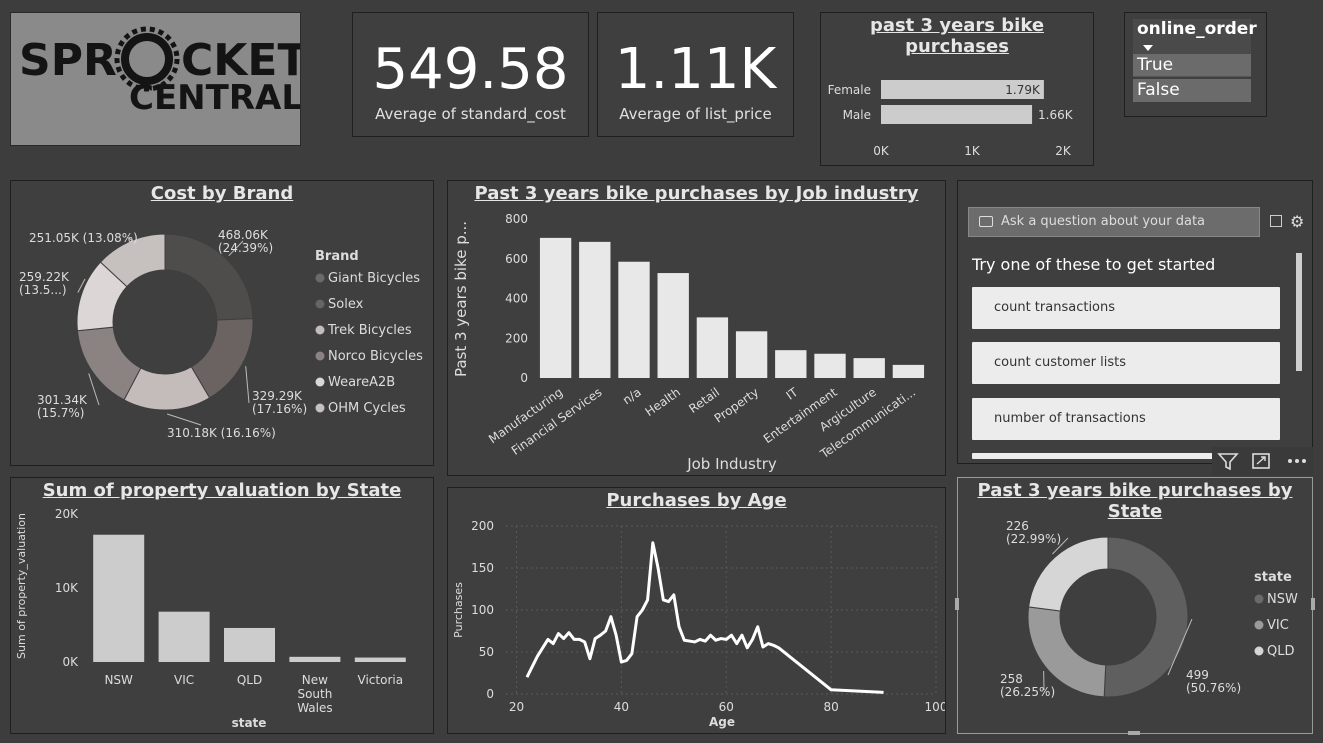 The height and width of the screenshot is (743, 1323). What do you see at coordinates (1299, 312) in the screenshot?
I see `qa-scrollbar` at bounding box center [1299, 312].